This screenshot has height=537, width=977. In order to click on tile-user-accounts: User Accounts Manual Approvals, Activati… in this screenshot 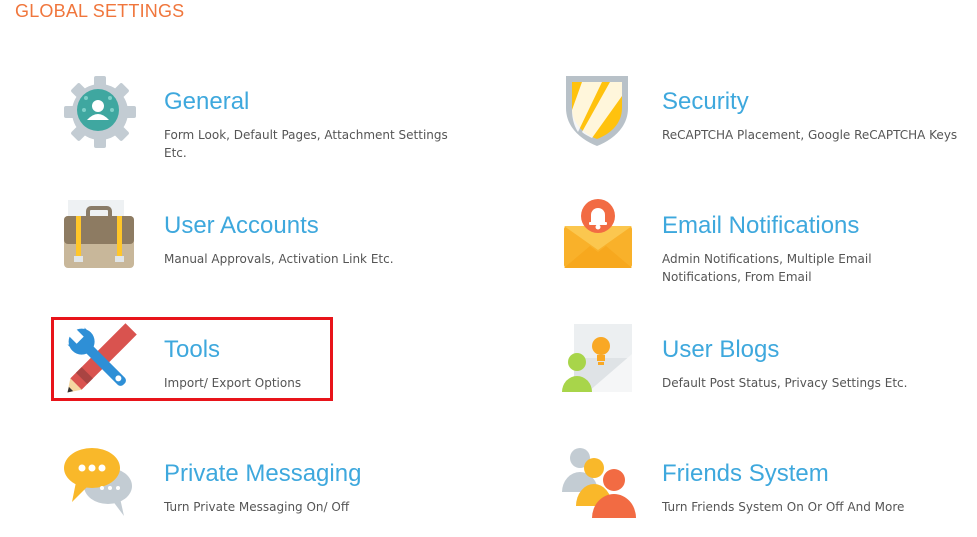, I will do `click(282, 242)`.